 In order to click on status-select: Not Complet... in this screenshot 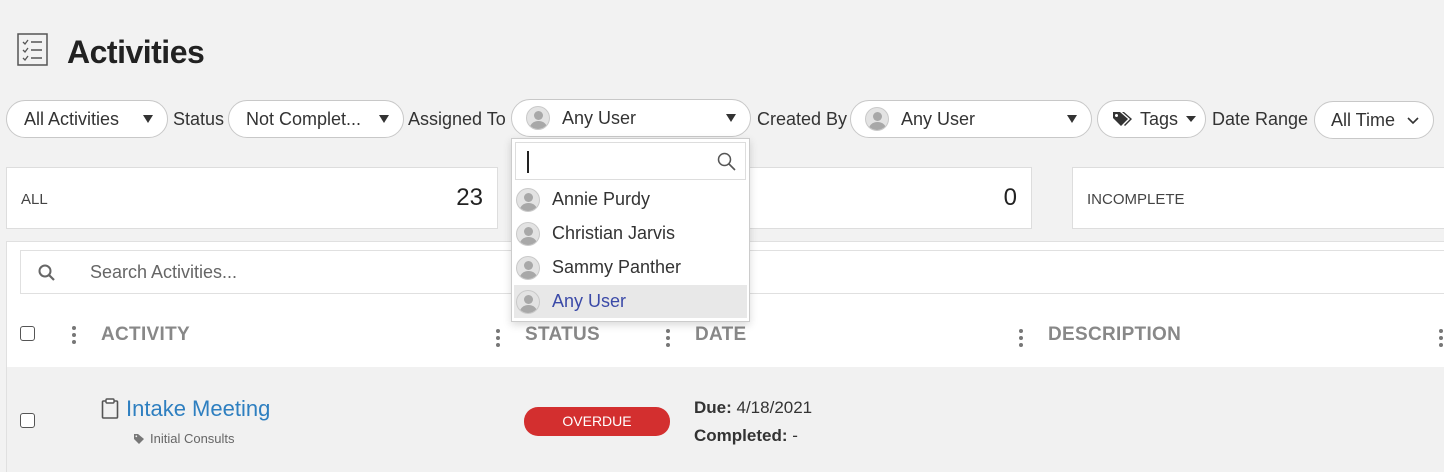, I will do `click(316, 119)`.